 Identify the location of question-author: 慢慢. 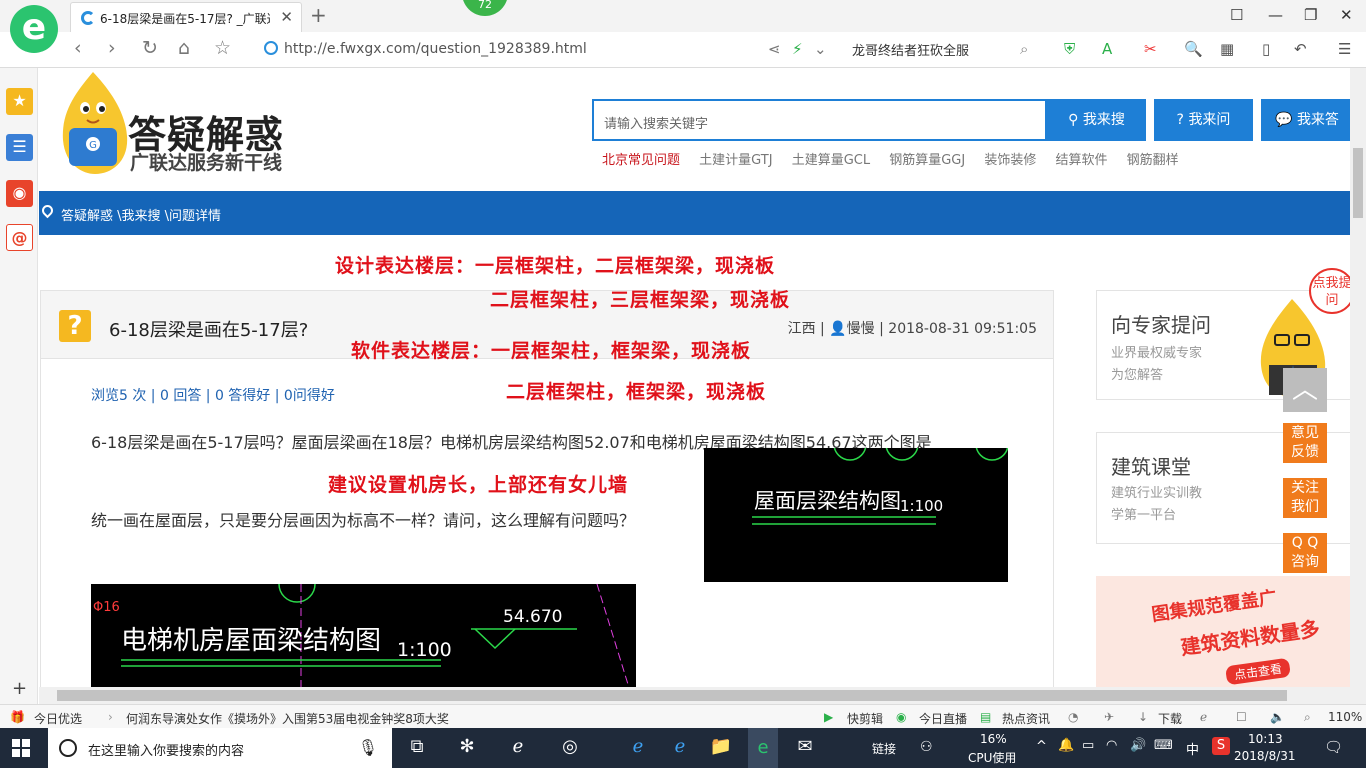
(861, 329).